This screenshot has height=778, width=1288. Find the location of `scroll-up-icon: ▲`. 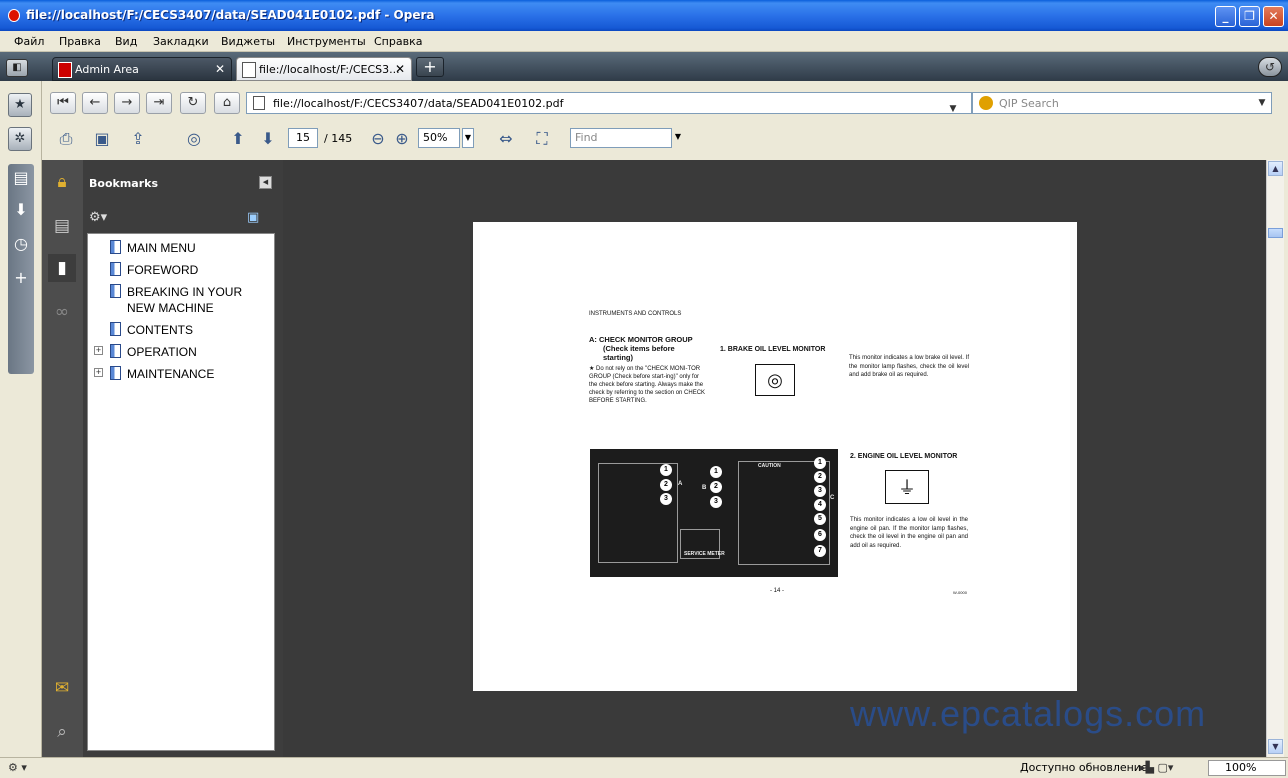

scroll-up-icon: ▲ is located at coordinates (1275, 168).